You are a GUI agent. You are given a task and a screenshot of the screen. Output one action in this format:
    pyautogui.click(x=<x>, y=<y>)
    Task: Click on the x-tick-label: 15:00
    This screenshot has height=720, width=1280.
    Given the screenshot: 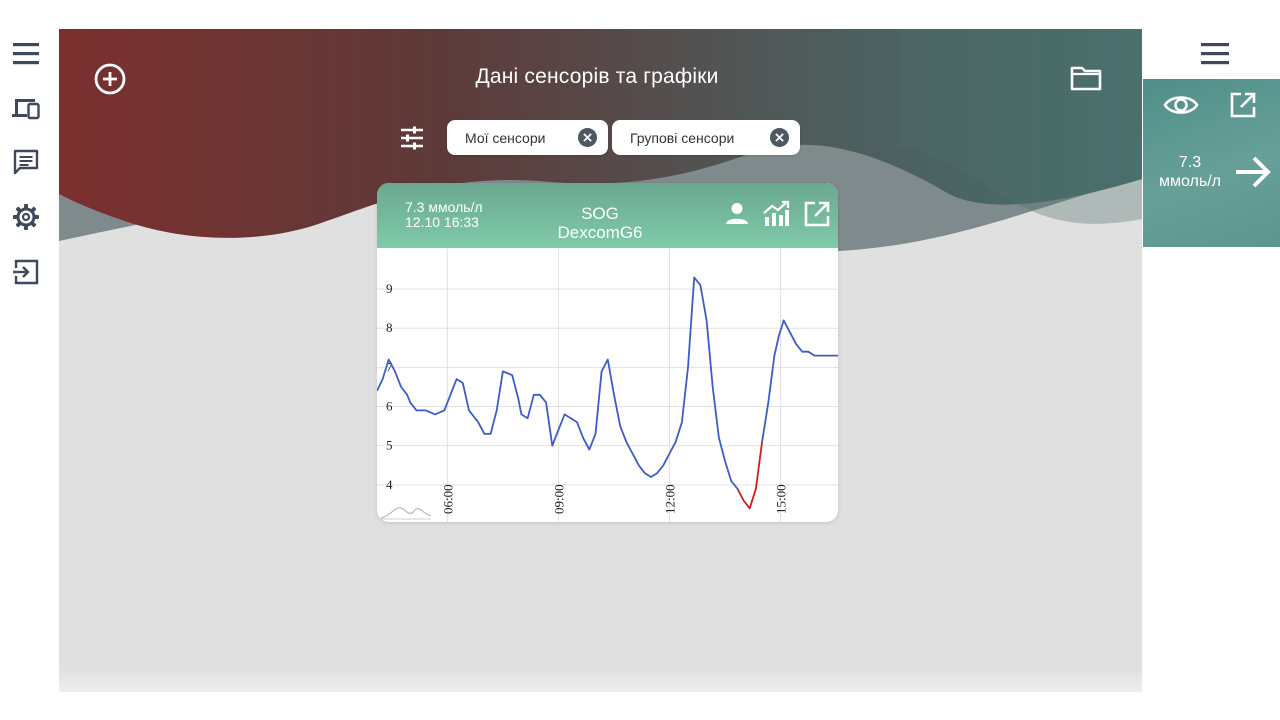 What is the action you would take?
    pyautogui.click(x=781, y=499)
    